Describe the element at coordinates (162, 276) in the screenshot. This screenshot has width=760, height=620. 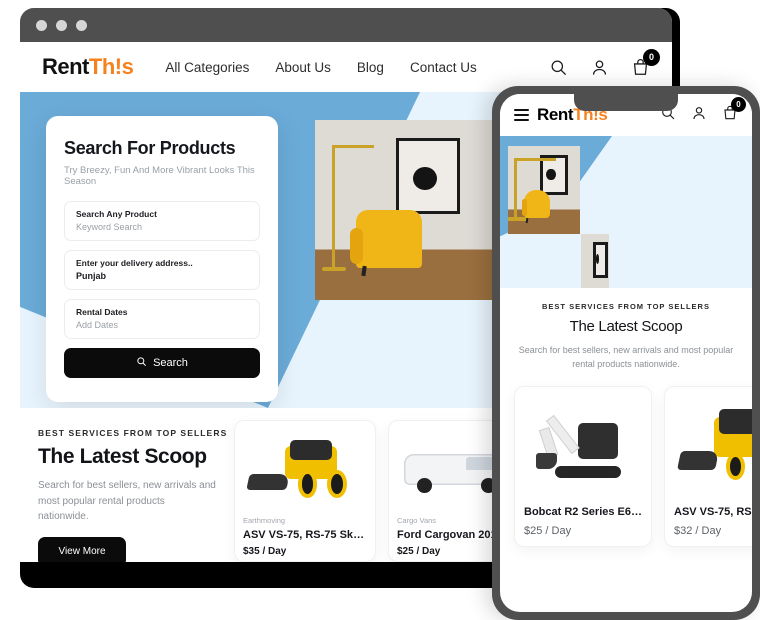
I see `delivery-address-input: Punjab` at that location.